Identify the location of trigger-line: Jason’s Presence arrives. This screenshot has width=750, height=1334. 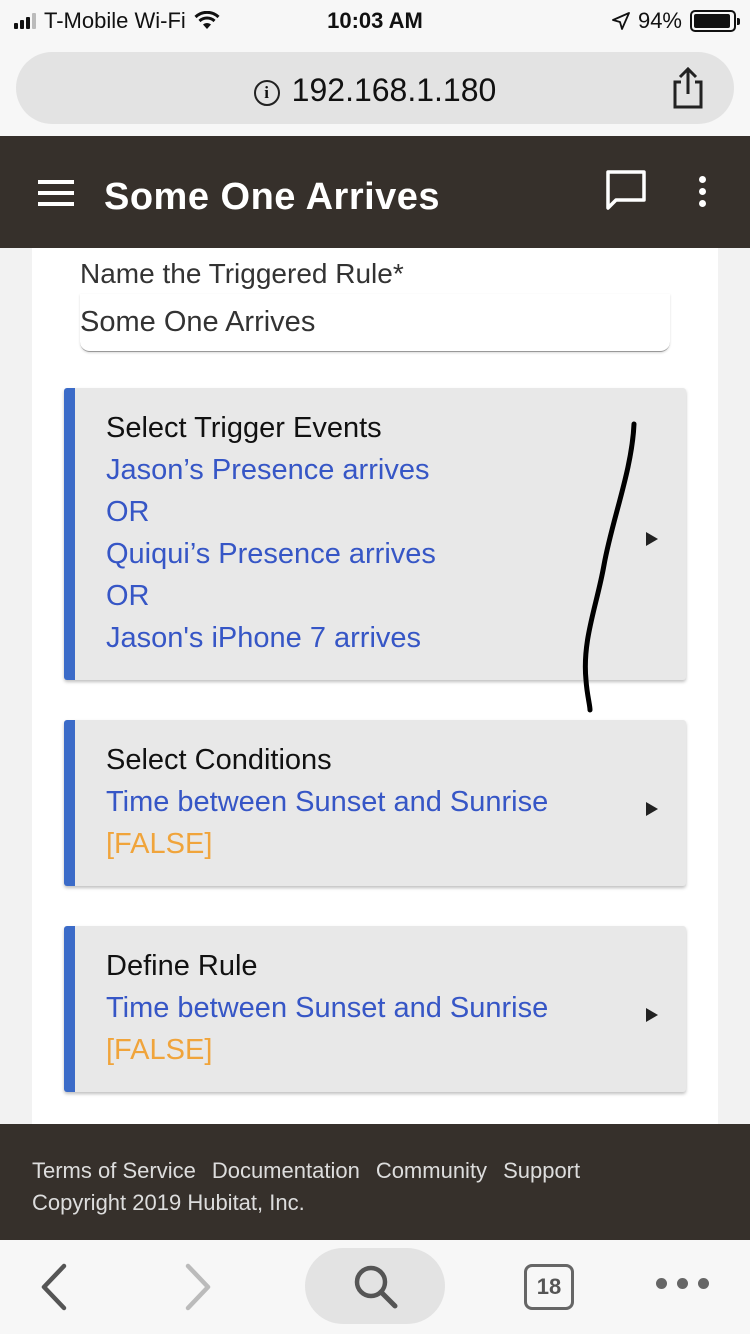
(268, 470).